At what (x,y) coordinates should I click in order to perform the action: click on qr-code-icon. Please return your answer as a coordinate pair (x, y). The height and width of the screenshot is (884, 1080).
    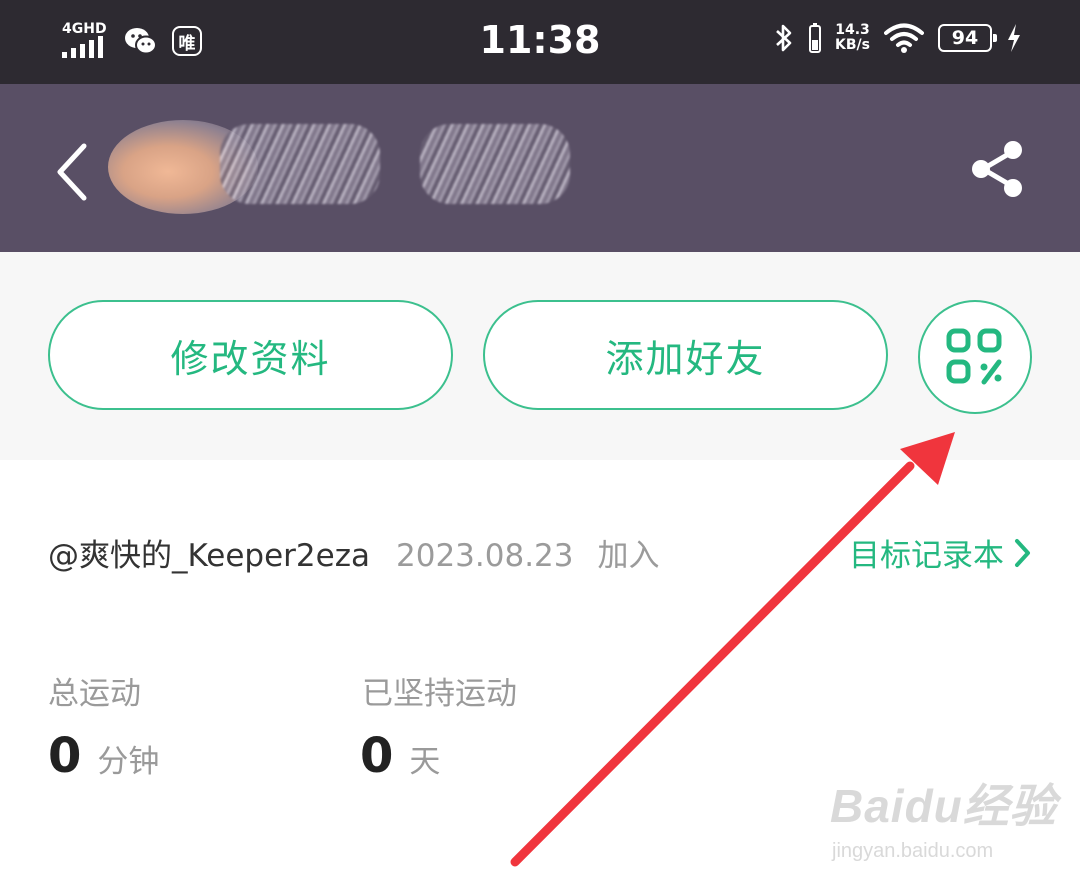
    Looking at the image, I should click on (974, 356).